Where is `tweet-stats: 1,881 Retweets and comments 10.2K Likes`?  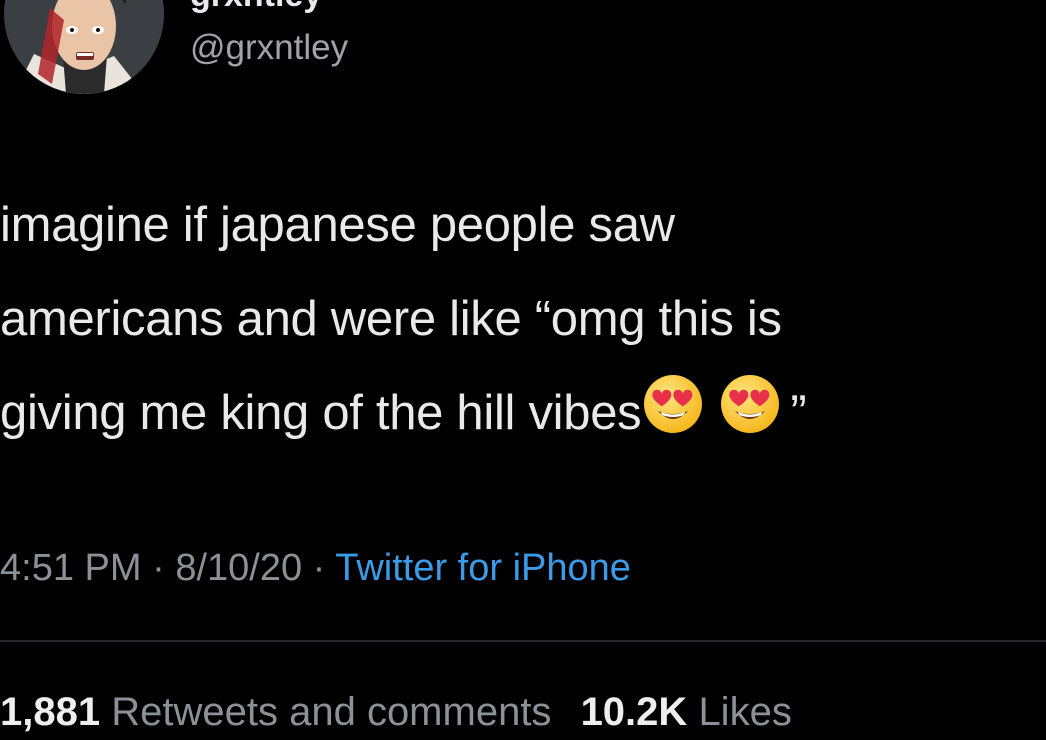
tweet-stats: 1,881 Retweets and comments 10.2K Likes is located at coordinates (396, 712).